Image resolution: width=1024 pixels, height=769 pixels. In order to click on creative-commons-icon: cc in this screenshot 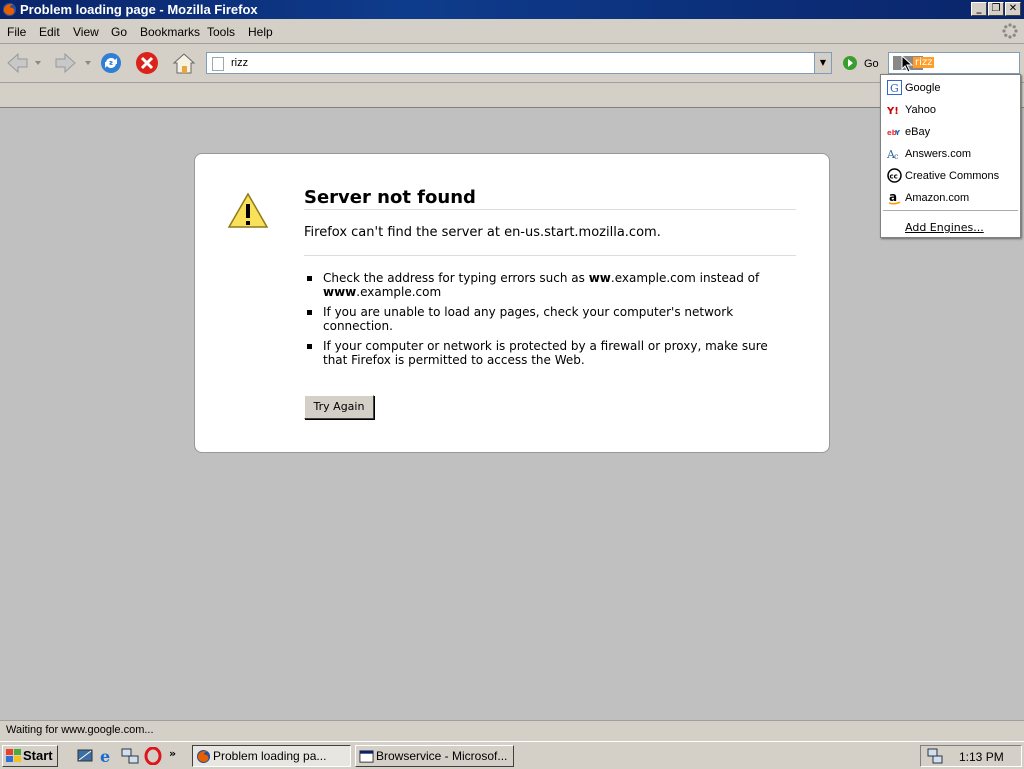, I will do `click(894, 175)`.